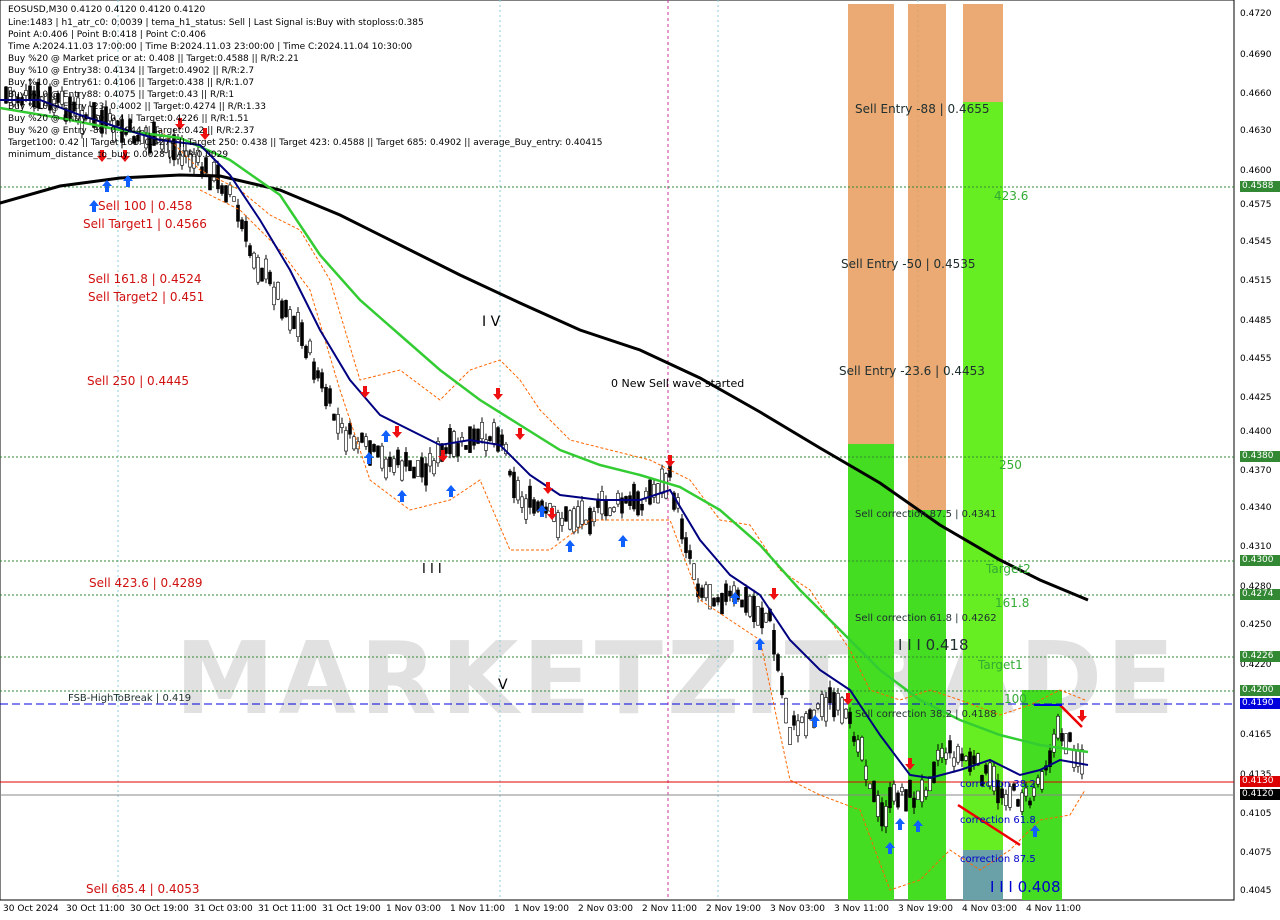  Describe the element at coordinates (541, 909) in the screenshot. I see `time-axis-label: 1 Nov 19:00` at that location.